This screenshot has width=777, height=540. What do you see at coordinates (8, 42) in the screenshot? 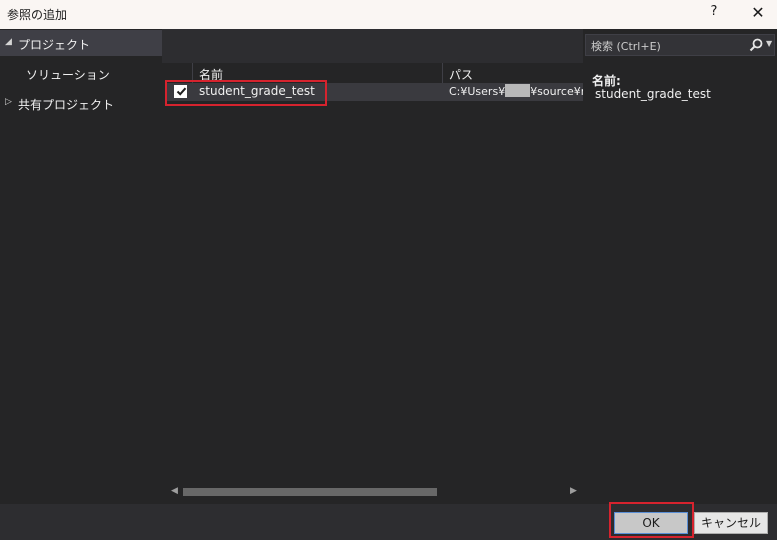
I see `expanded-arrow-icon: ◢` at bounding box center [8, 42].